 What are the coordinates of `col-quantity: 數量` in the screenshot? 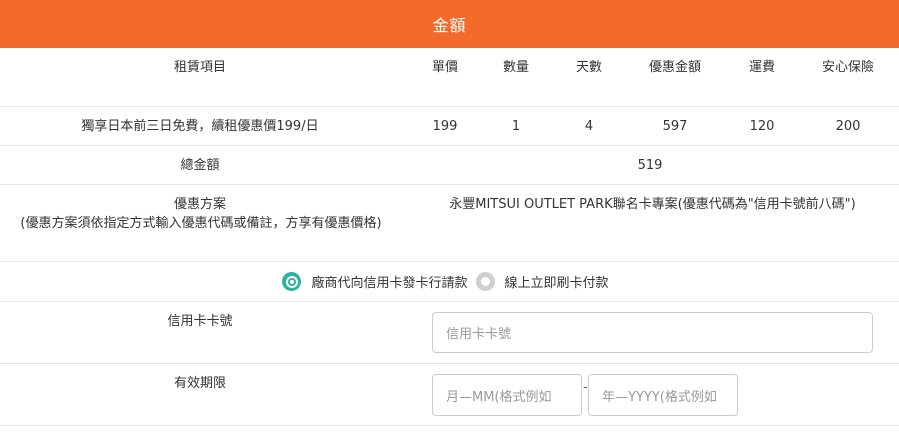 It's located at (516, 67).